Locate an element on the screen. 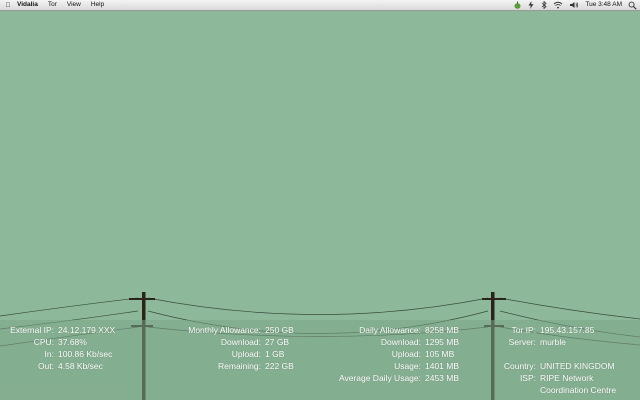  spotlight-search-icon is located at coordinates (632, 5).